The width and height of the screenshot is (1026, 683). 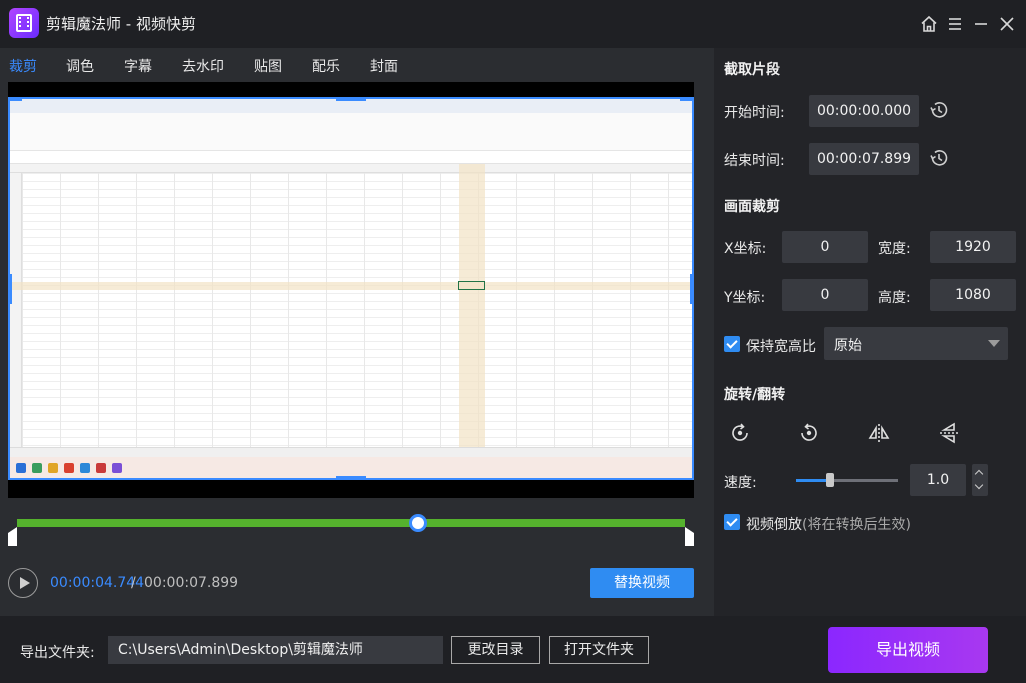 What do you see at coordinates (825, 247) in the screenshot?
I see `x-coord-input: 0` at bounding box center [825, 247].